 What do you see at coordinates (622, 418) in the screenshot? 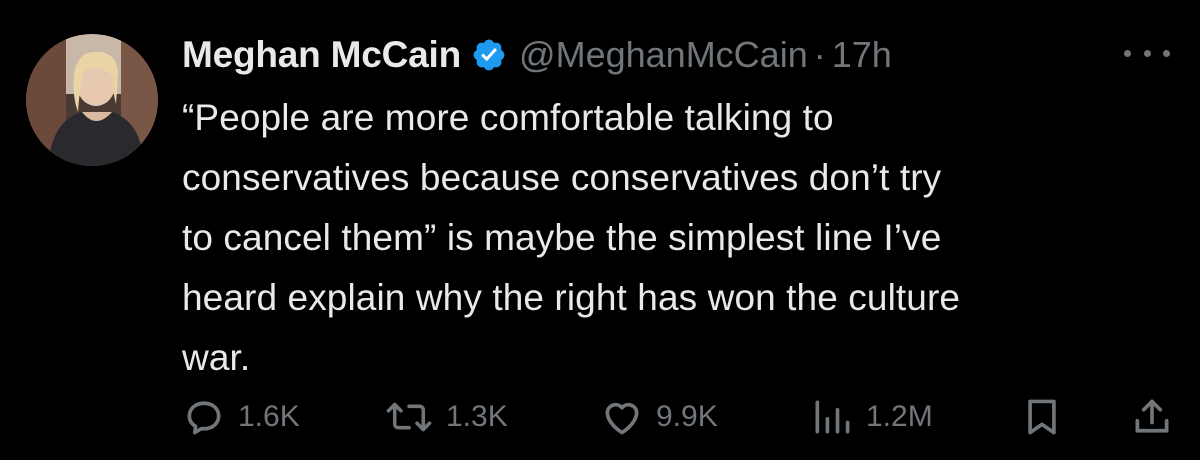
I see `heart-icon` at bounding box center [622, 418].